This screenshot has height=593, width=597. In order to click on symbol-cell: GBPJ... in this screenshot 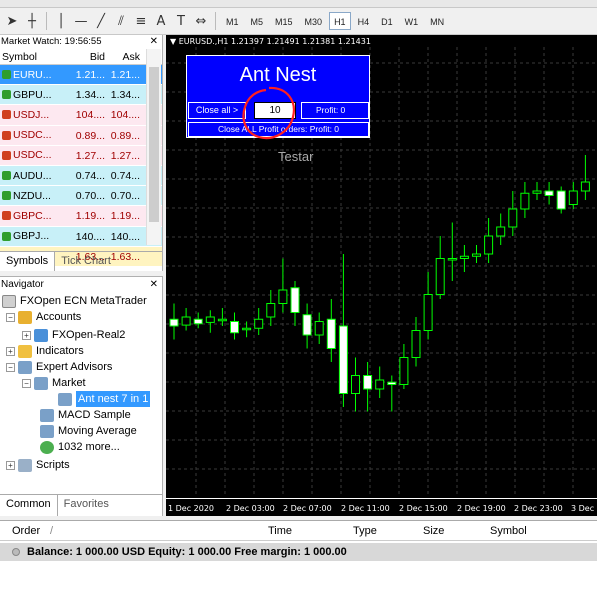, I will do `click(35, 236)`.